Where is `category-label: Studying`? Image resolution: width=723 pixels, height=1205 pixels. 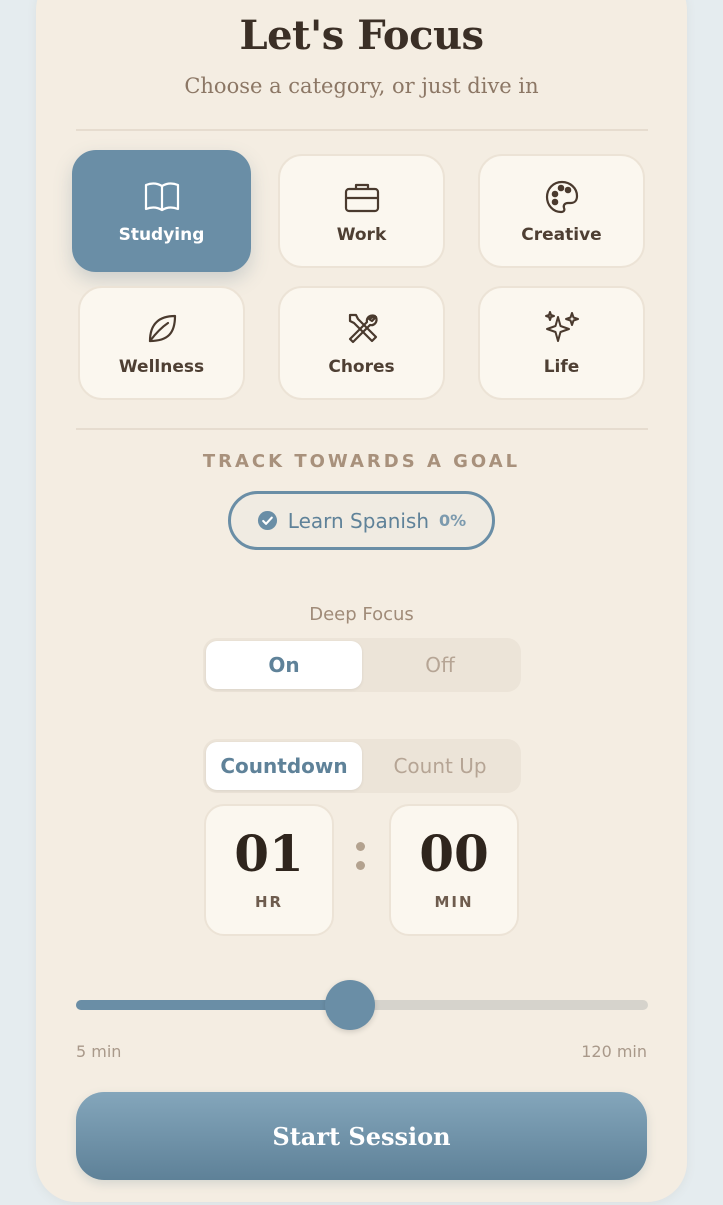 category-label: Studying is located at coordinates (161, 235).